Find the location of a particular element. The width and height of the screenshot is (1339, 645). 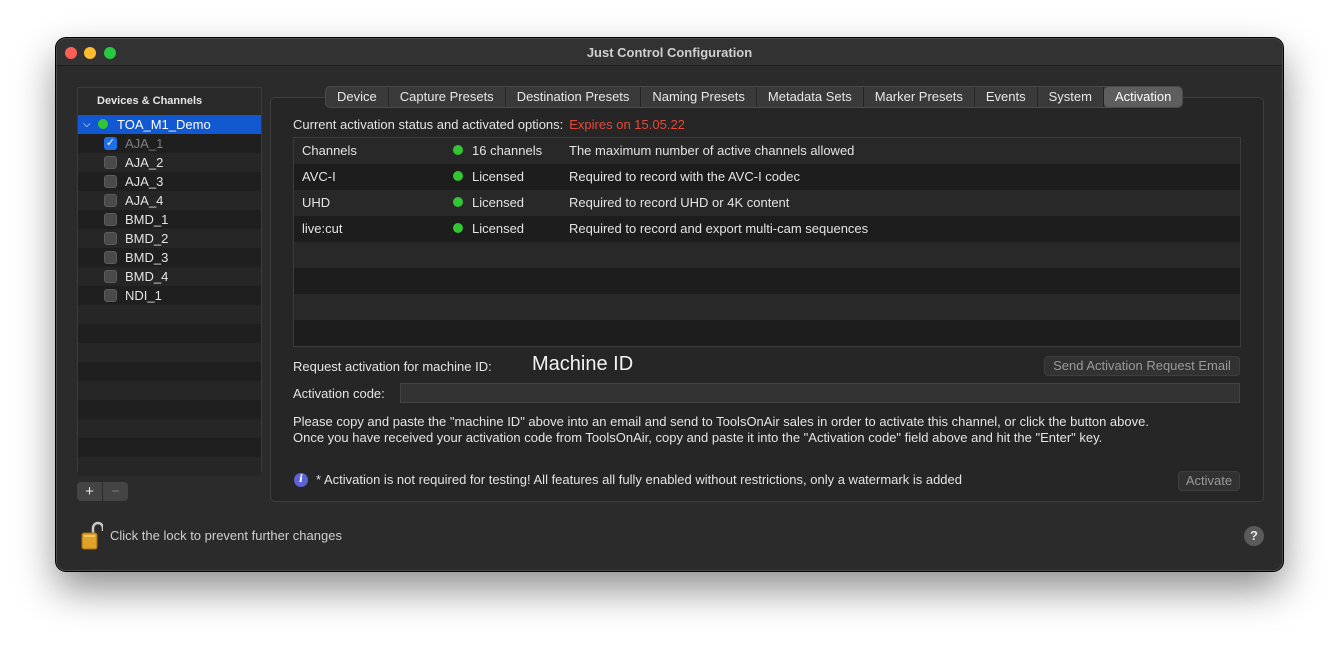

window-title: Just Control Configuration is located at coordinates (669, 52).